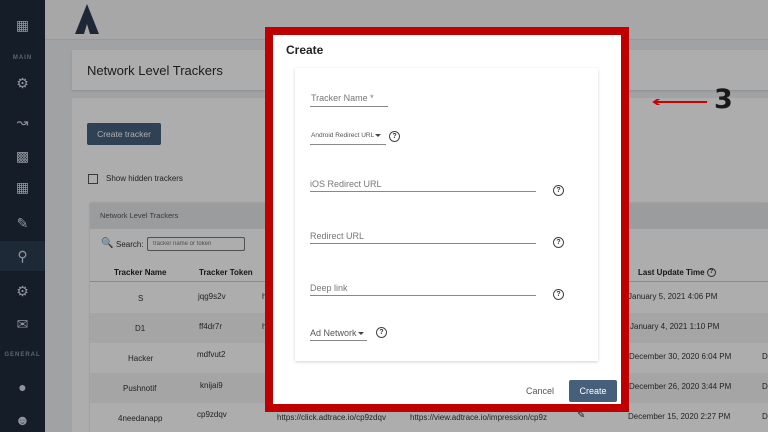 The height and width of the screenshot is (432, 768). I want to click on ad-network-select: Ad Network, so click(337, 333).